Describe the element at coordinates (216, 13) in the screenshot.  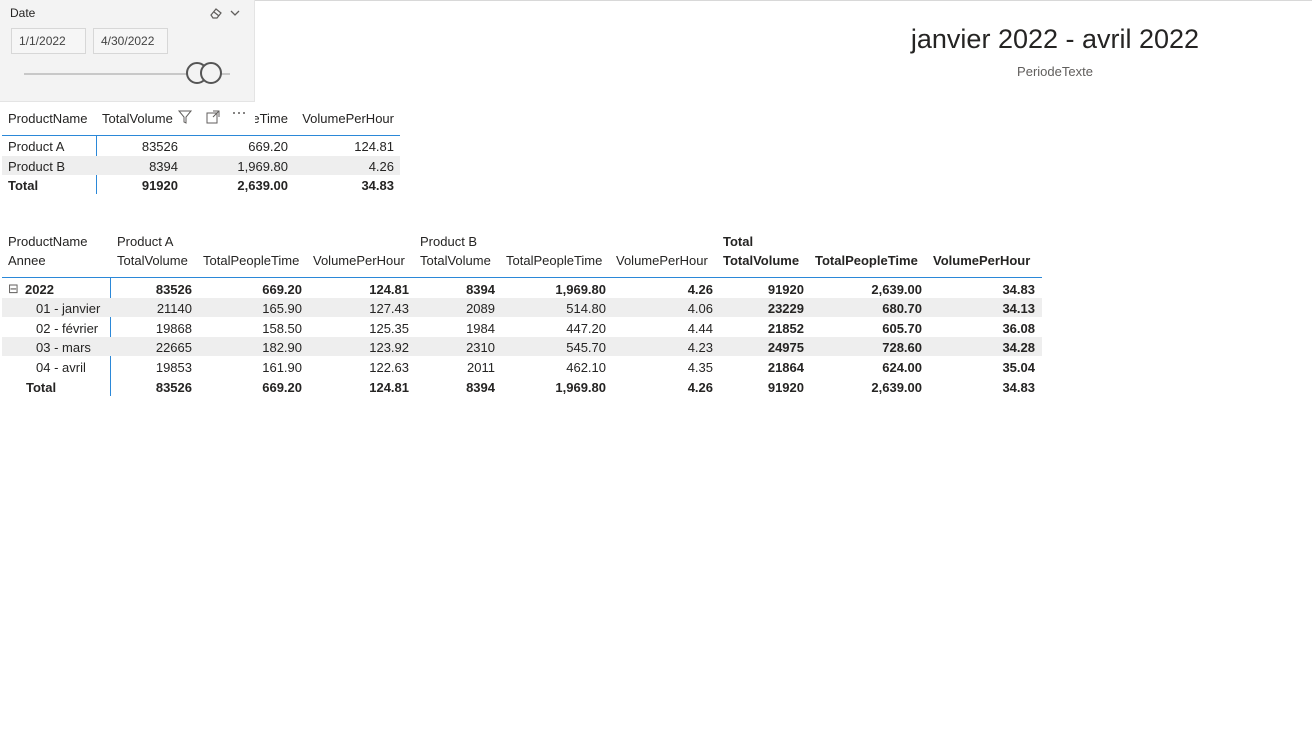
I see `eraser-icon` at that location.